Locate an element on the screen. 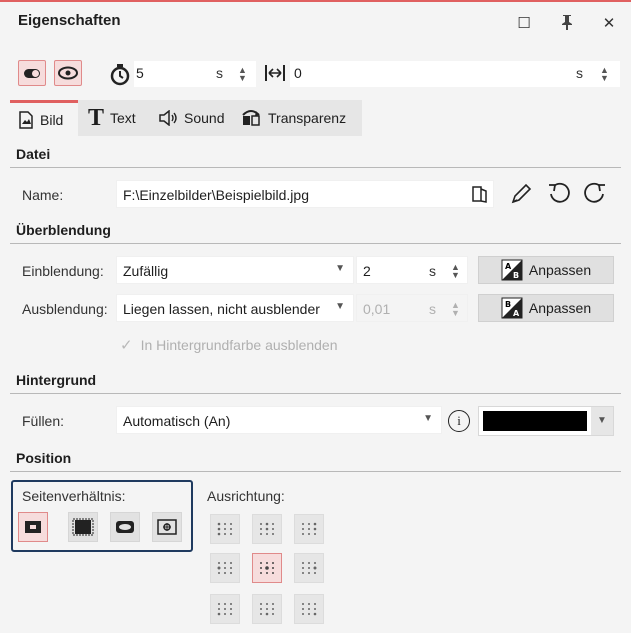  aspect-fill-button is located at coordinates (83, 527).